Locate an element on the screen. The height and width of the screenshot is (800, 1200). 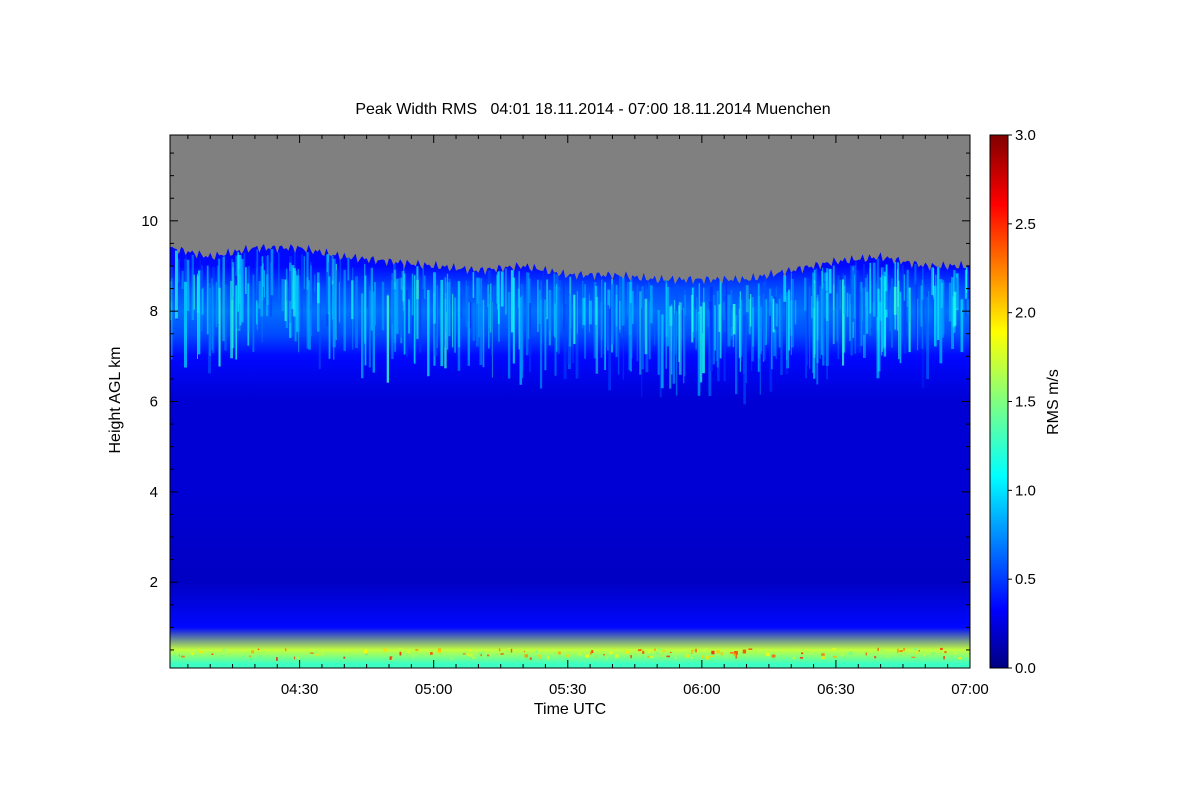
colorbar-gradient is located at coordinates (999, 401).